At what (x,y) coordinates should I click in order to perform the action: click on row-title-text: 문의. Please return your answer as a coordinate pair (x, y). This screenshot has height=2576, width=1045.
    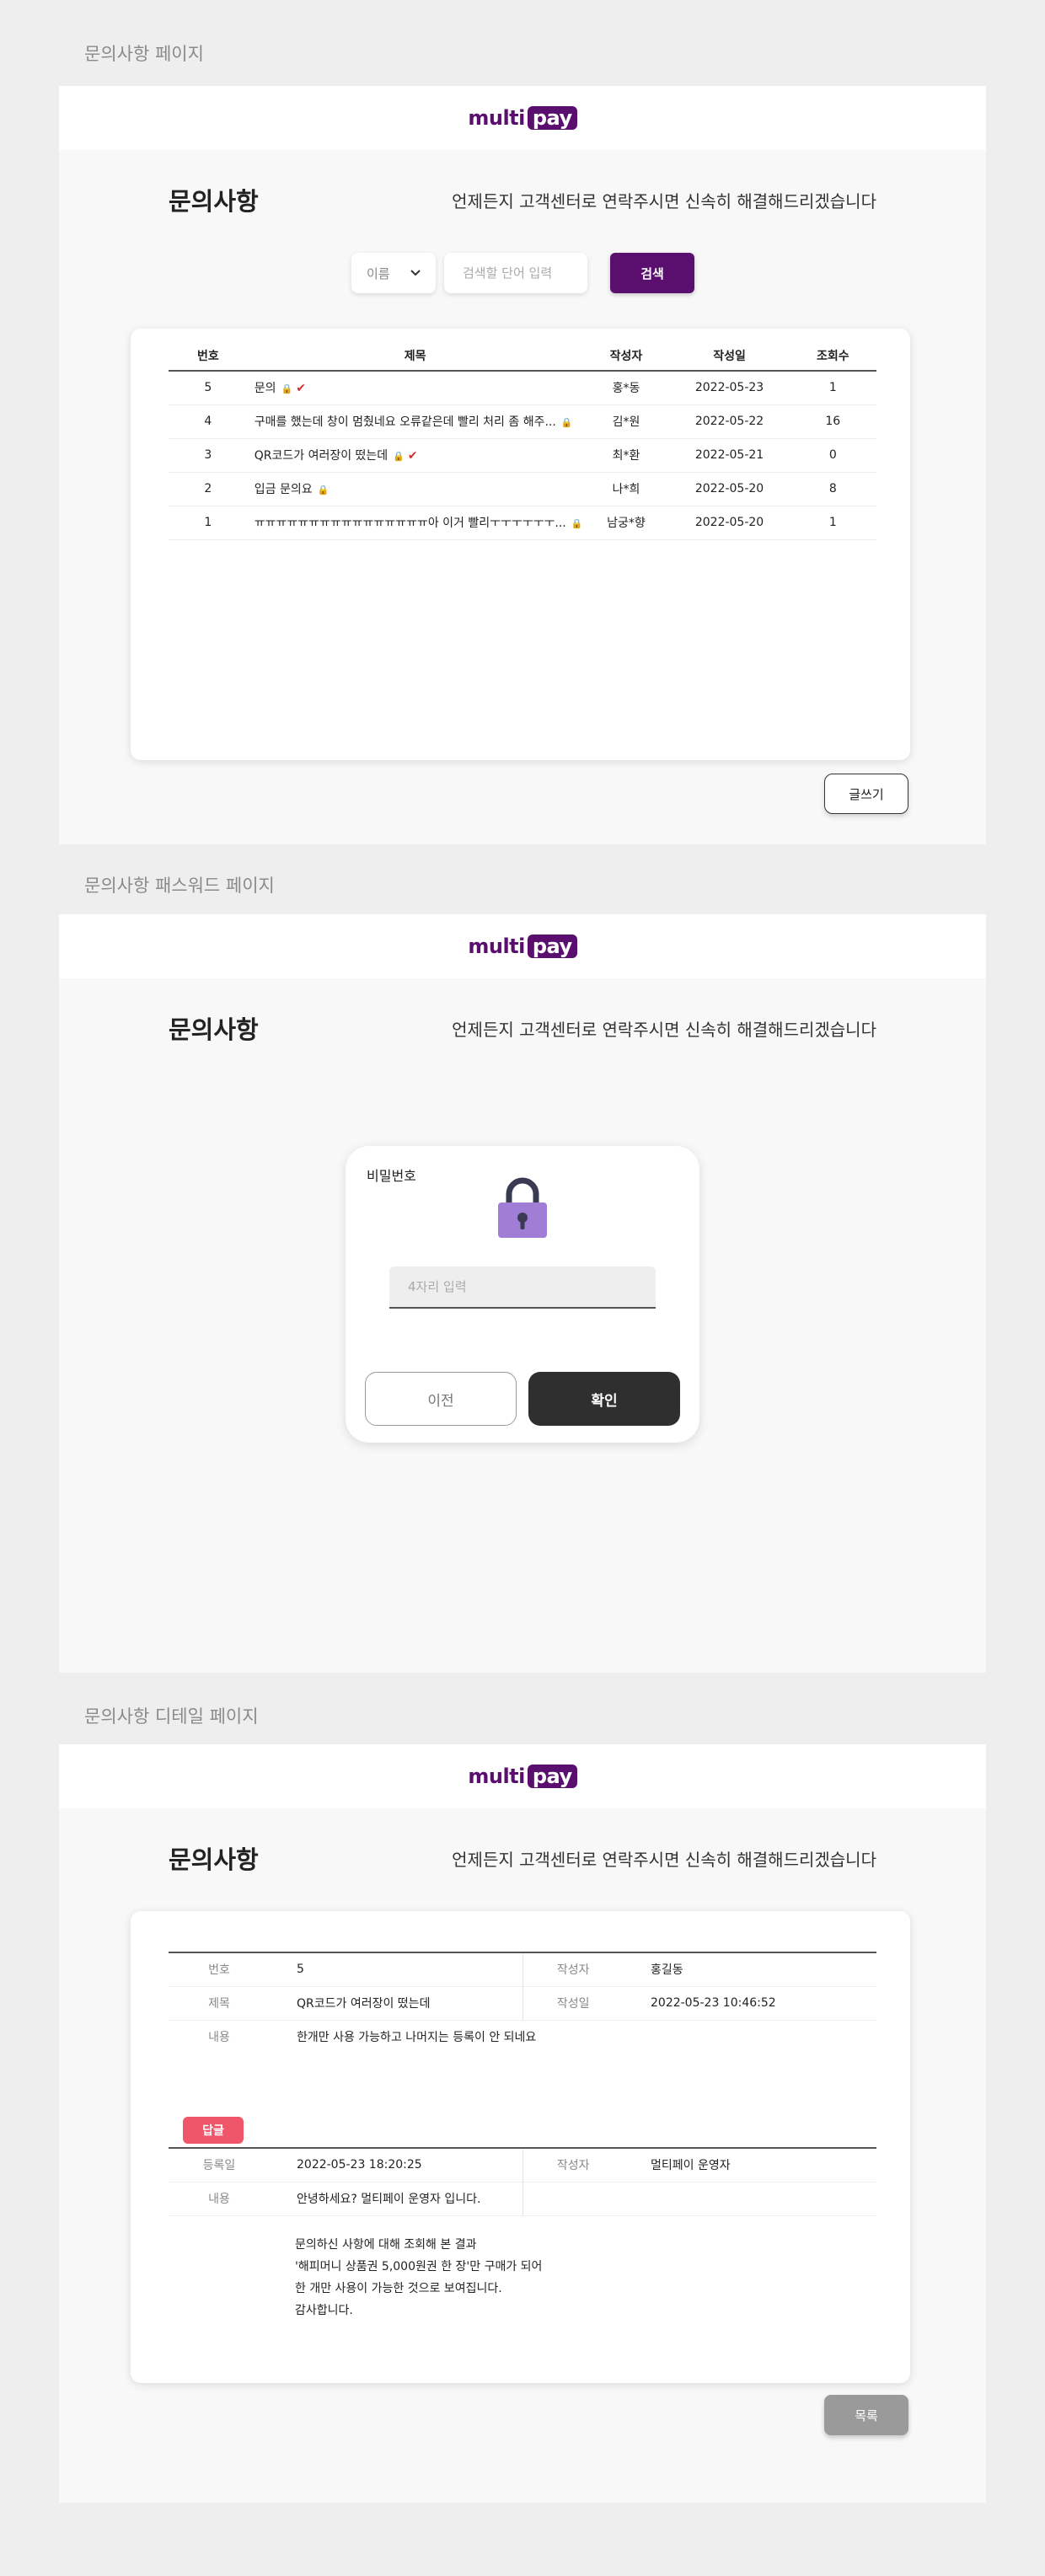
    Looking at the image, I should click on (265, 389).